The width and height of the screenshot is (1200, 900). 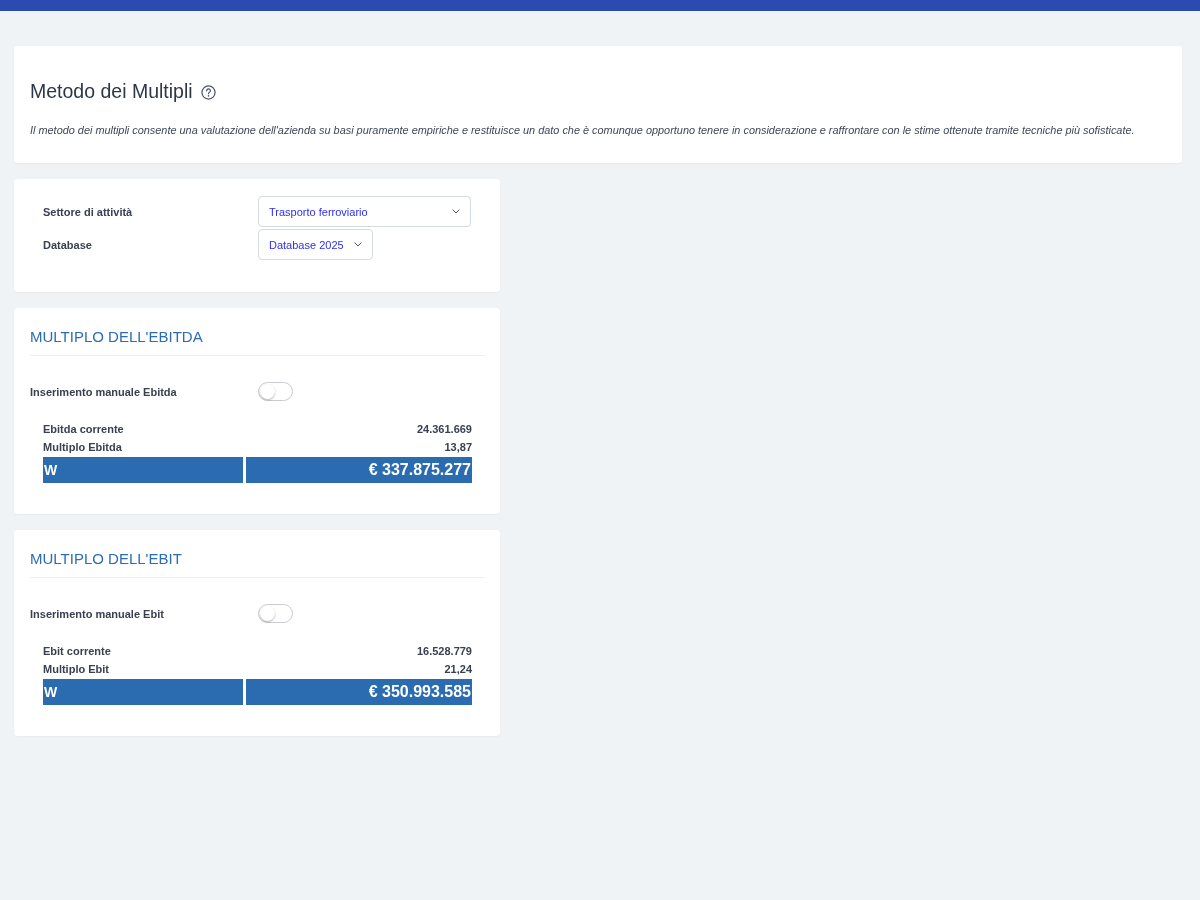 What do you see at coordinates (77, 651) in the screenshot?
I see `row-label: Ebit corrente` at bounding box center [77, 651].